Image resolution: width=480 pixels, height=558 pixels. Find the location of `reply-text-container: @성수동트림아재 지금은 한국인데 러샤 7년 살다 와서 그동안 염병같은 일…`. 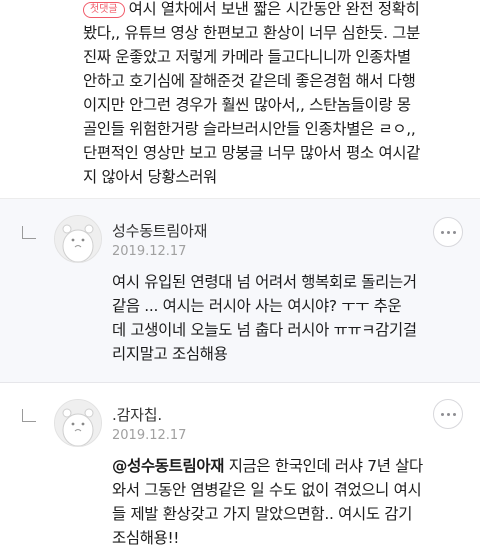

reply-text-container: @성수동트림아재 지금은 한국인데 러샤 7년 살다 와서 그동안 염병같은 일… is located at coordinates (290, 502).